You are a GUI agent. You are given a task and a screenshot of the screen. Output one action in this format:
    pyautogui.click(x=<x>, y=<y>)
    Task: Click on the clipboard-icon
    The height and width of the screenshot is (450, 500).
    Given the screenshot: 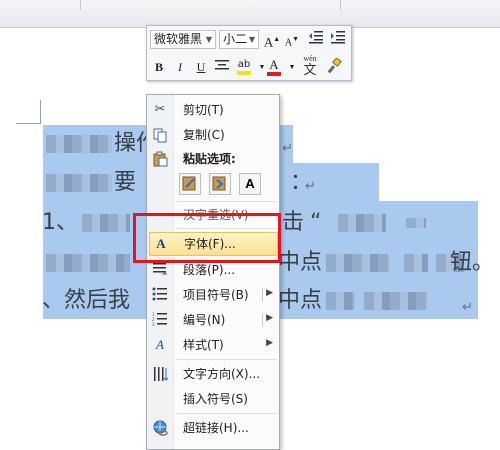 What is the action you would take?
    pyautogui.click(x=160, y=159)
    